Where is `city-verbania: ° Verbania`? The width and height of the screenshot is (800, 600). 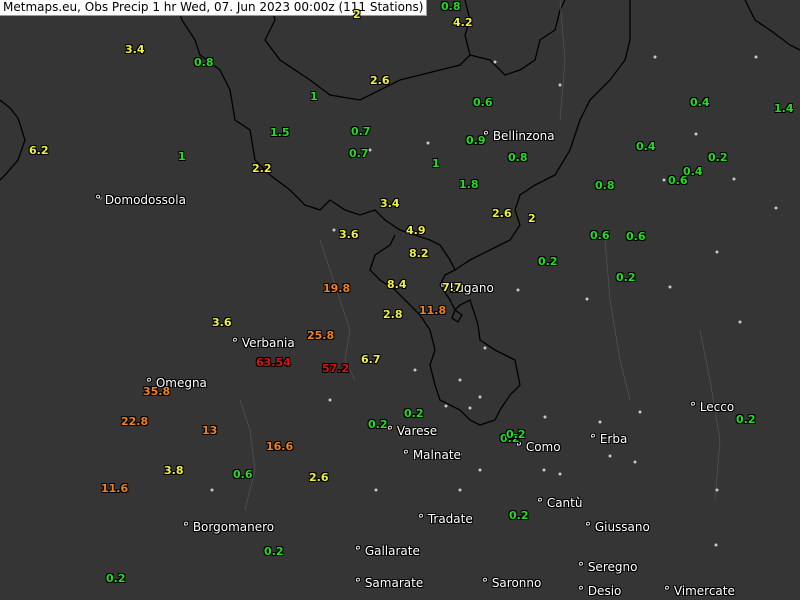 city-verbania: ° Verbania is located at coordinates (263, 343).